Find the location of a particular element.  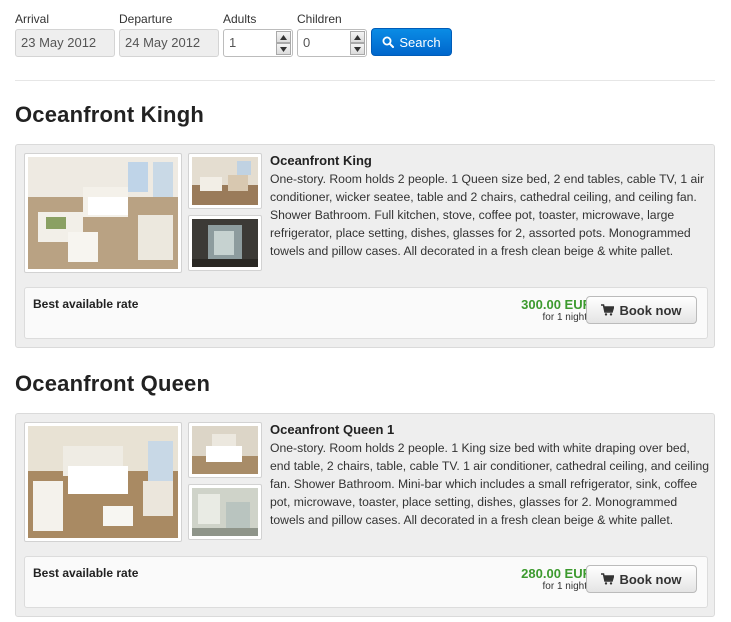

children-increment-button is located at coordinates (357, 37).